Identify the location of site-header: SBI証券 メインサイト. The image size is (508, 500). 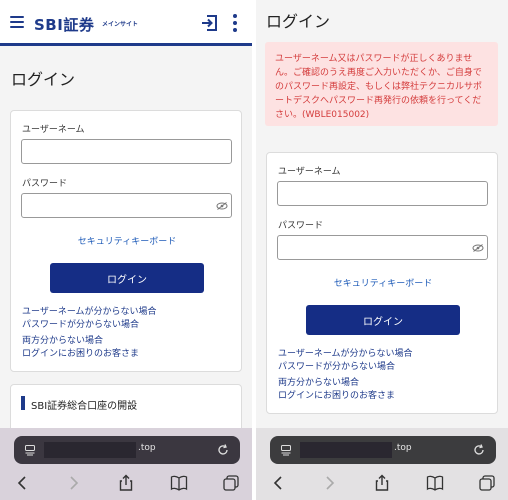
(126, 23).